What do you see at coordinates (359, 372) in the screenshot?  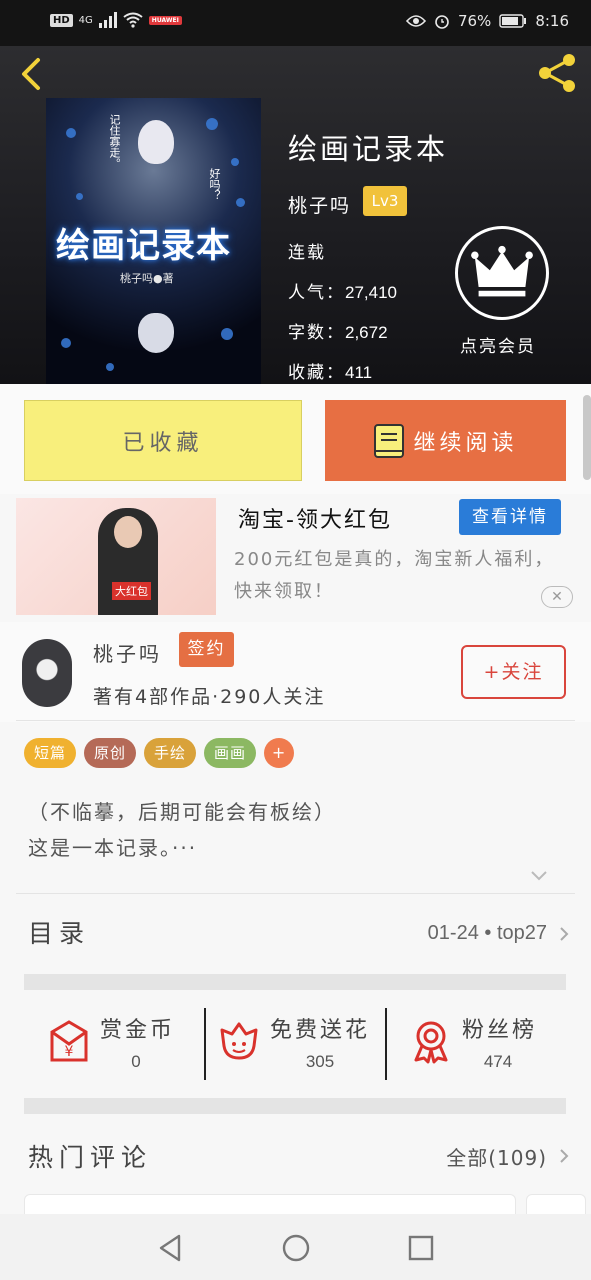 I see `collections-value: 411` at bounding box center [359, 372].